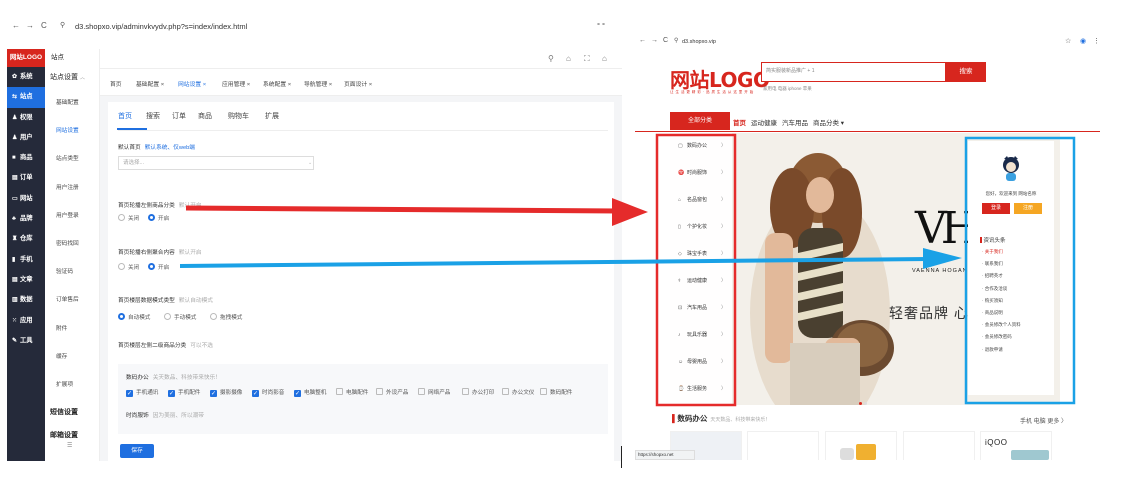 This screenshot has height=498, width=1140. I want to click on news-item: · 招聘英才, so click(1001, 279).